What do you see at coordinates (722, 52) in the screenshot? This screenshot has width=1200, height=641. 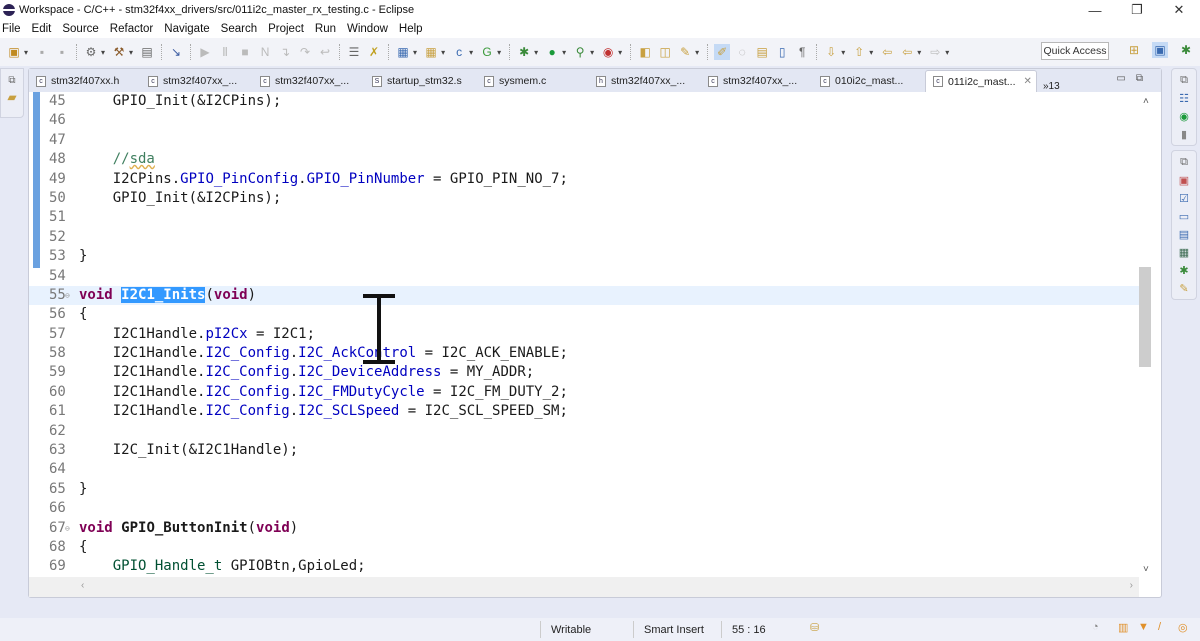 I see `highlight-icon: ✐` at bounding box center [722, 52].